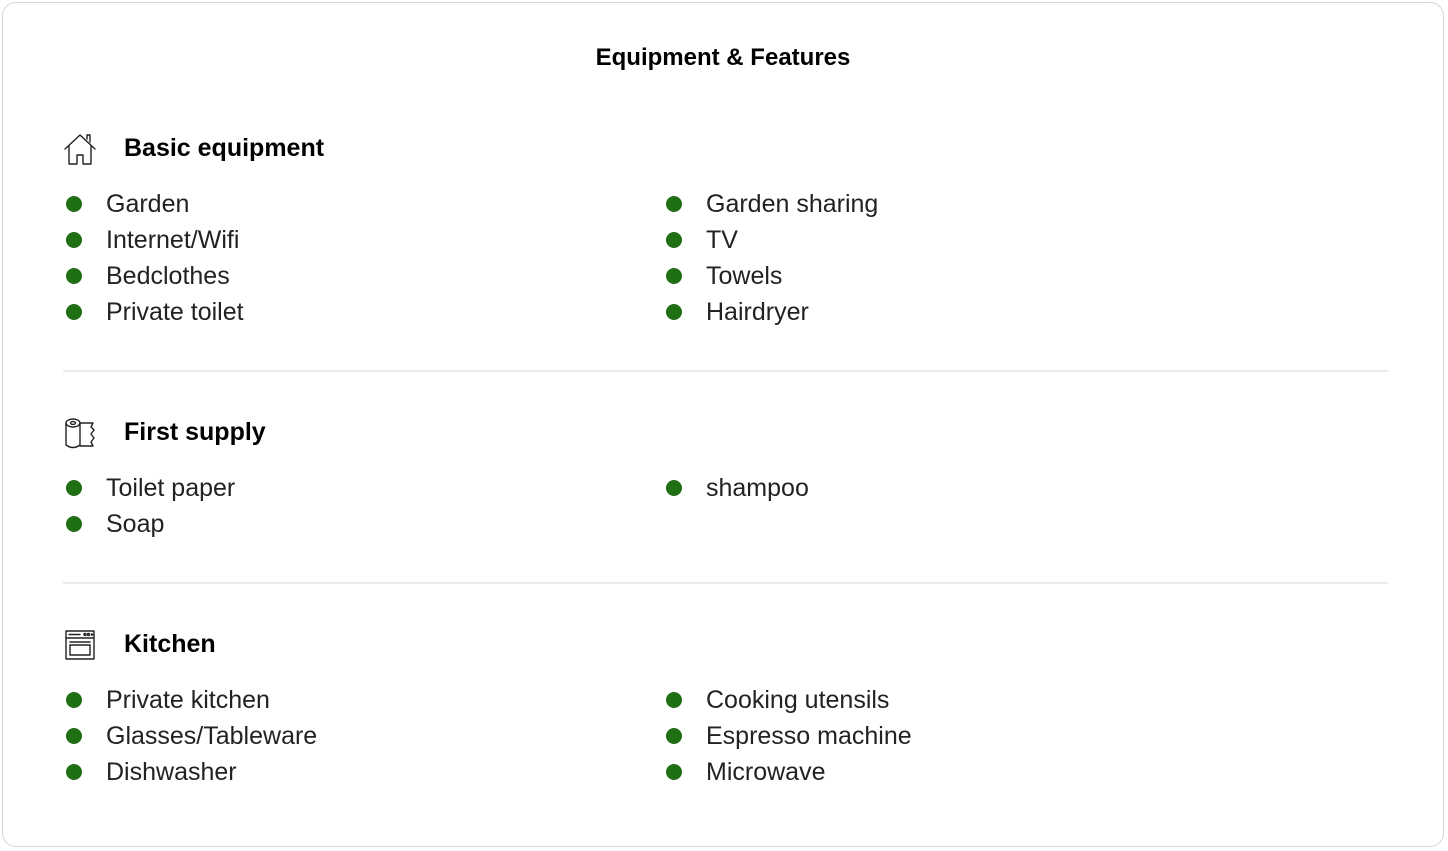 This screenshot has width=1448, height=851. I want to click on section-title: Basic equipment, so click(224, 148).